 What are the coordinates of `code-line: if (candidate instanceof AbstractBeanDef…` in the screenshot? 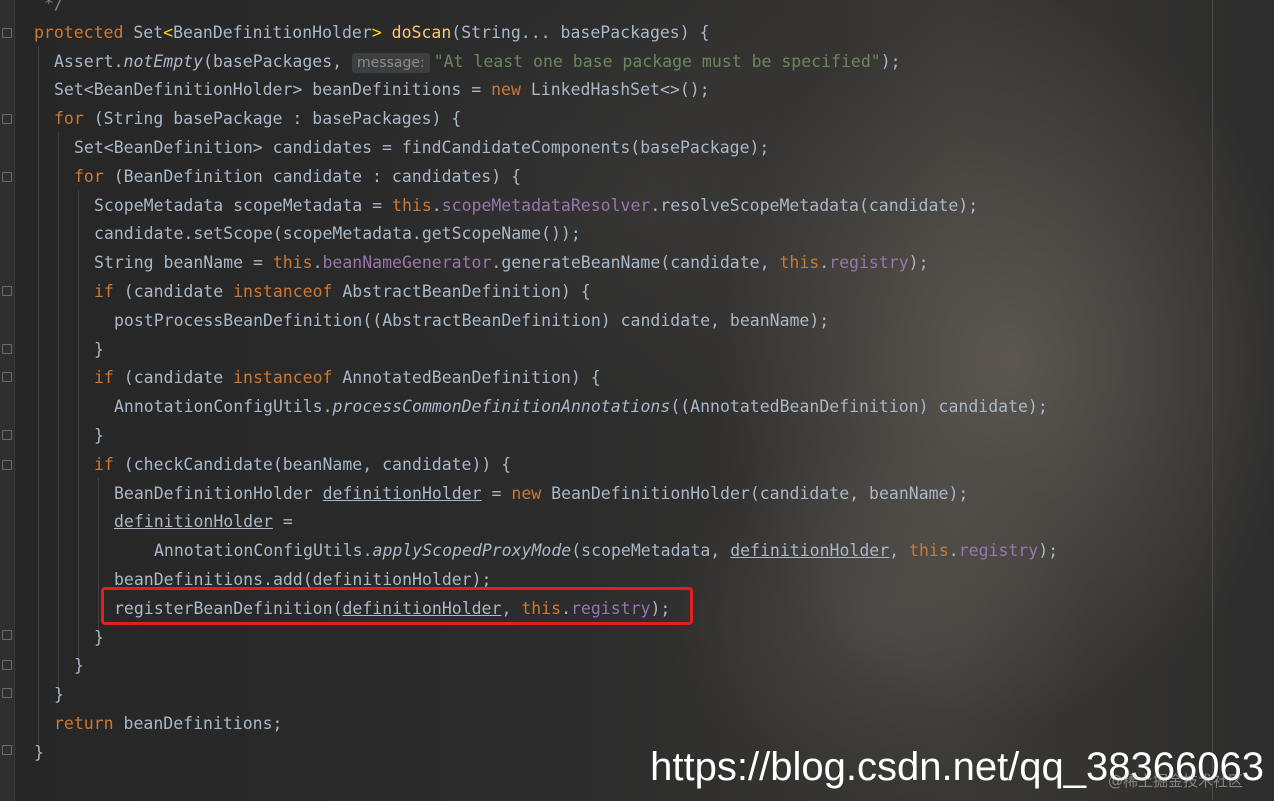 It's located at (546, 292).